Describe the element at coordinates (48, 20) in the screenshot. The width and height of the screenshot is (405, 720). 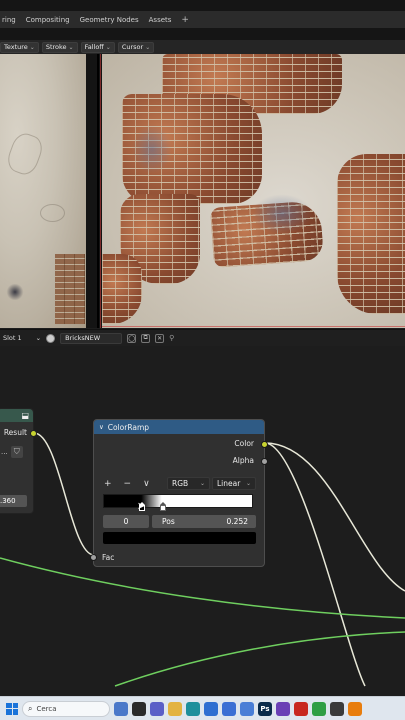
I see `tab-compositing: Compositing` at that location.